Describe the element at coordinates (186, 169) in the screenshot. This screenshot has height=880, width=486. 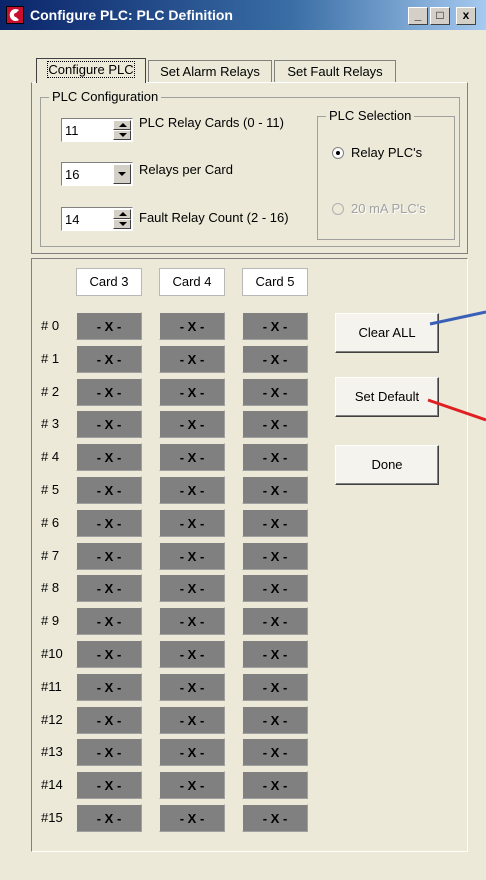
I see `relays-per-card-label: Relays per Card` at that location.